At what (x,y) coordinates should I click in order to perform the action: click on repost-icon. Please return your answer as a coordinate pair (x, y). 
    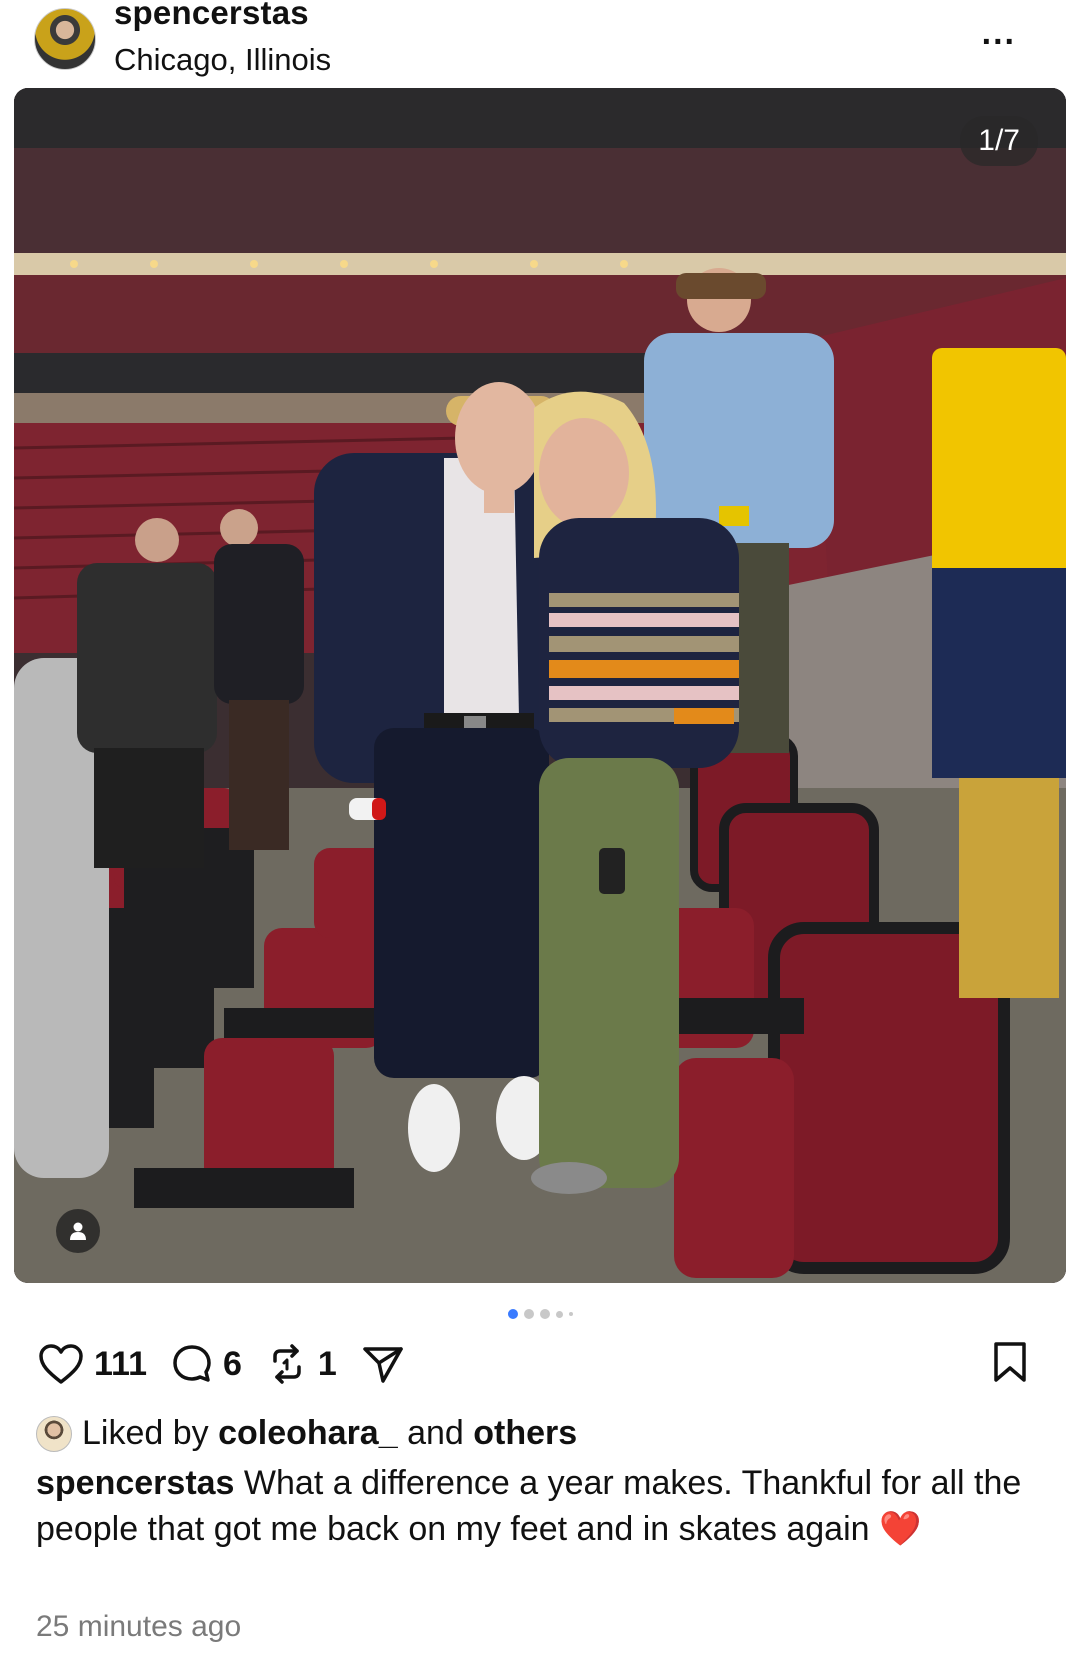
    Looking at the image, I should click on (287, 1364).